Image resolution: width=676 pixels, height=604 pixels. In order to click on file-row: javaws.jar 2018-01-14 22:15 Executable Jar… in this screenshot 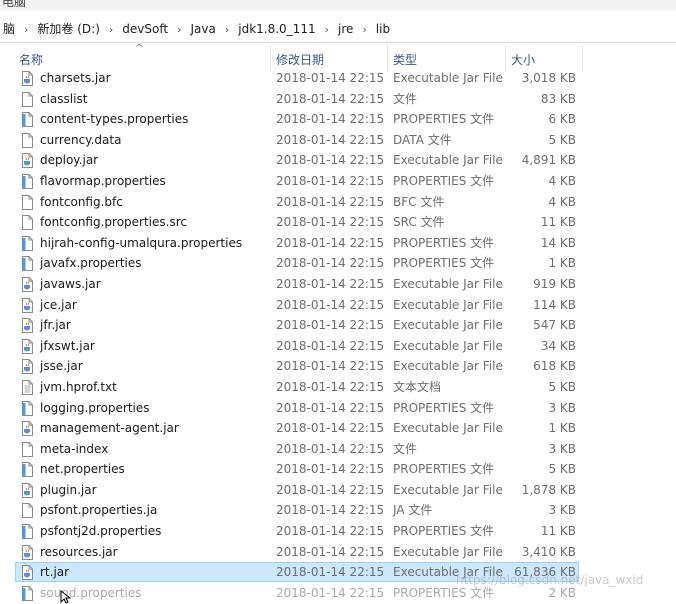, I will do `click(338, 284)`.